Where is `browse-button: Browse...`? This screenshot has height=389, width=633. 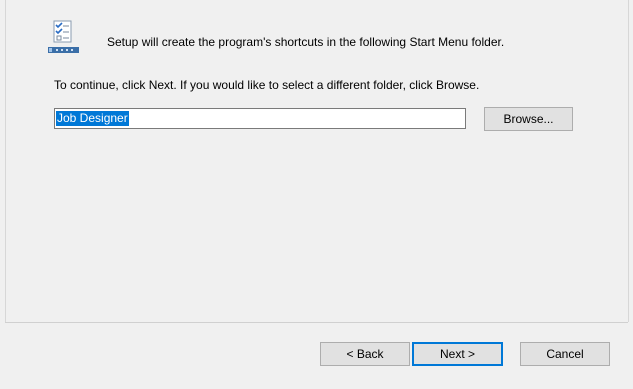
browse-button: Browse... is located at coordinates (528, 119).